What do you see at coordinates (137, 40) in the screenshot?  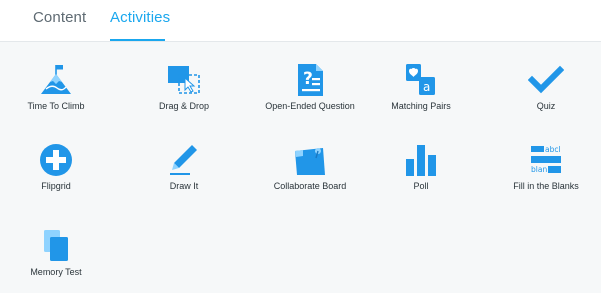 I see `active-tab-indicator` at bounding box center [137, 40].